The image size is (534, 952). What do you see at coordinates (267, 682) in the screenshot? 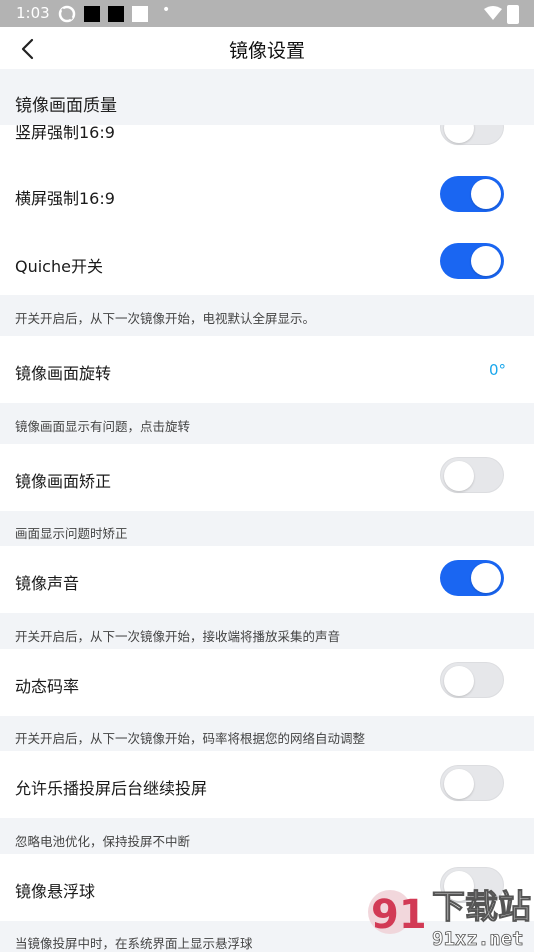
I see `setting-row-dynamic-bitrate: 动态码率` at bounding box center [267, 682].